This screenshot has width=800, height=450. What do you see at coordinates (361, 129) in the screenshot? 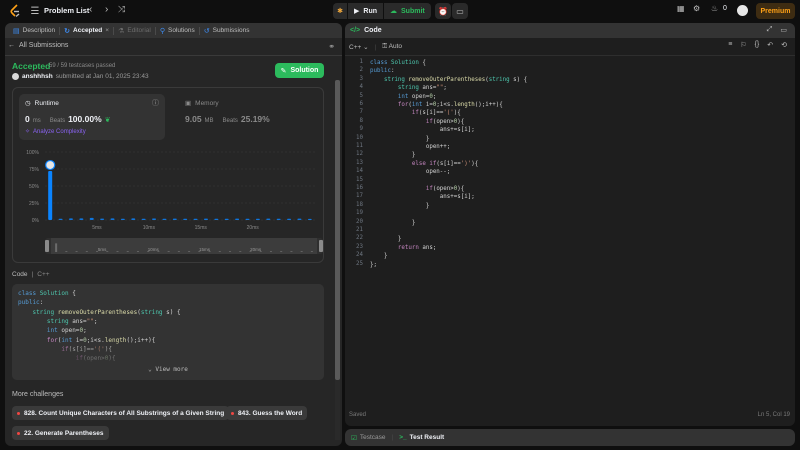
I see `line-number: 9` at bounding box center [361, 129].